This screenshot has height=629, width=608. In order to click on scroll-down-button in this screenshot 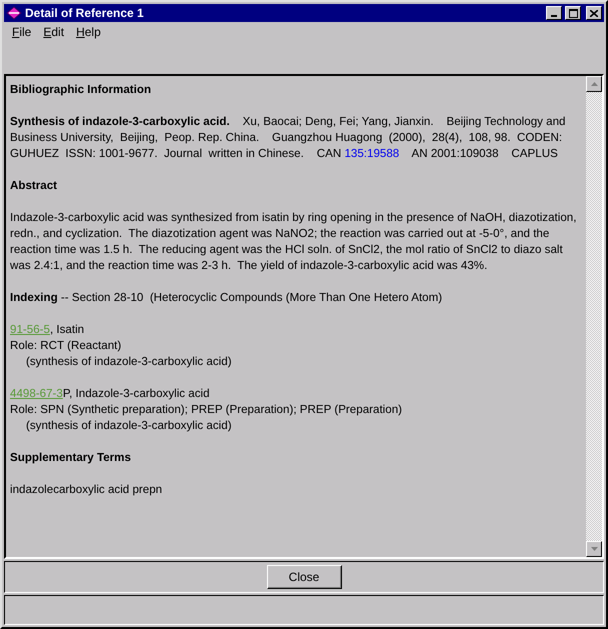, I will do `click(594, 549)`.